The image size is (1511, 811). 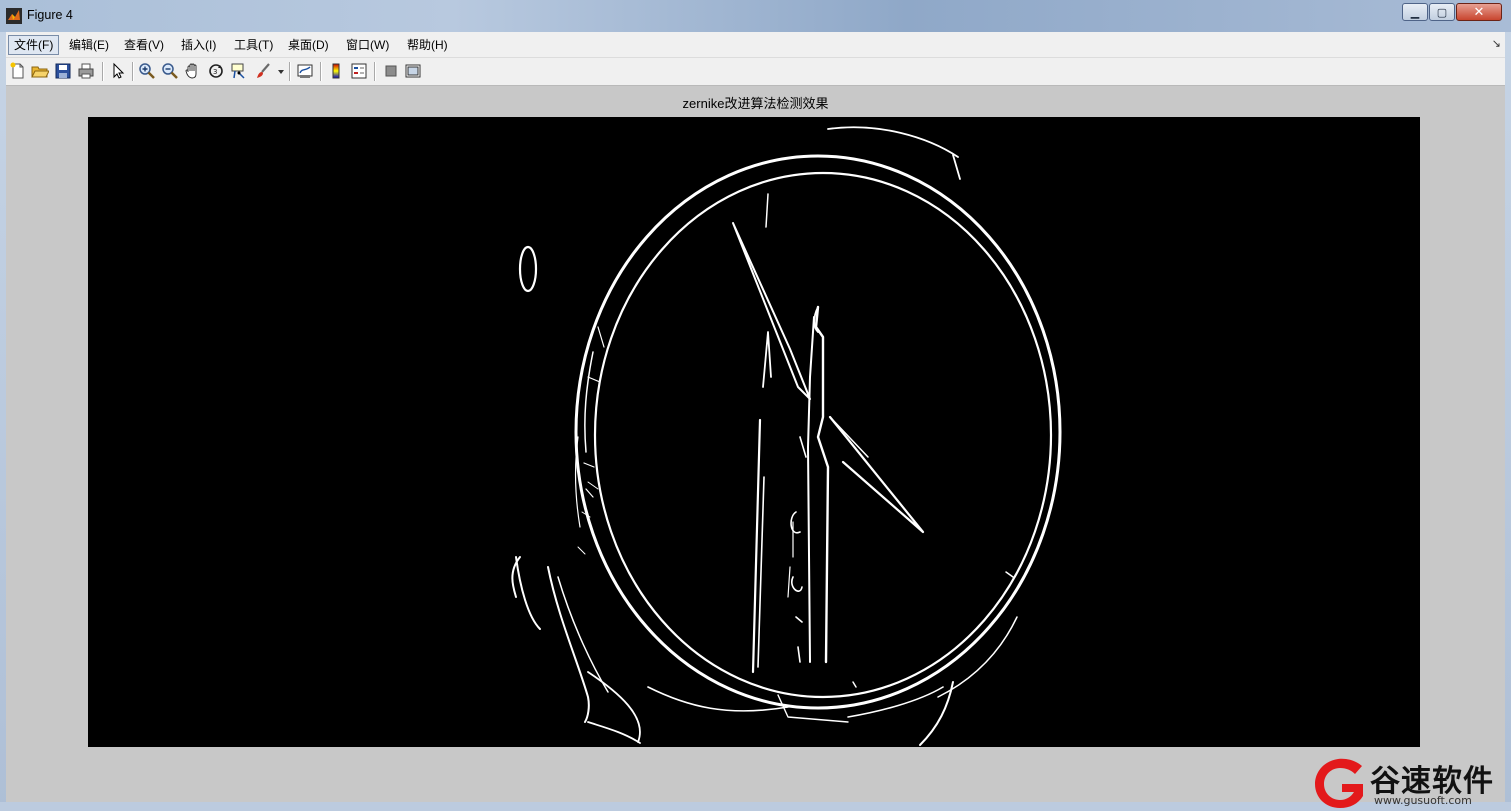 I want to click on menubar-overflow-arrow: ↘, so click(x=1496, y=43).